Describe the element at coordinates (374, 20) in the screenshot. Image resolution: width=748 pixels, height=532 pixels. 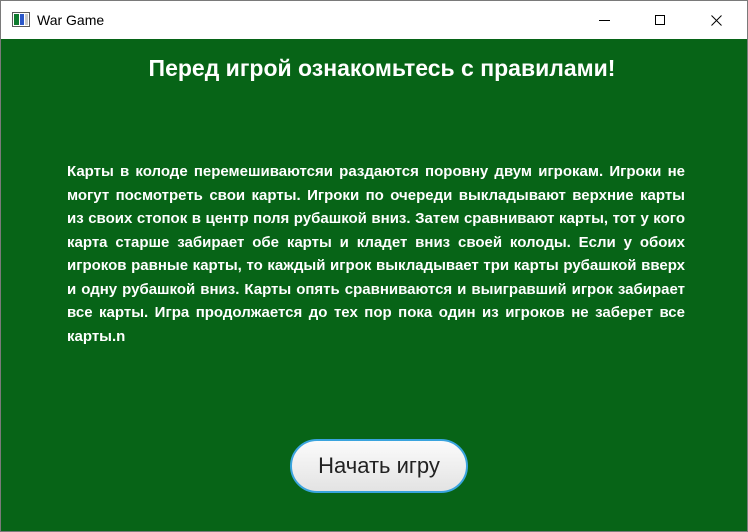
I see `title-bar: War Game` at that location.